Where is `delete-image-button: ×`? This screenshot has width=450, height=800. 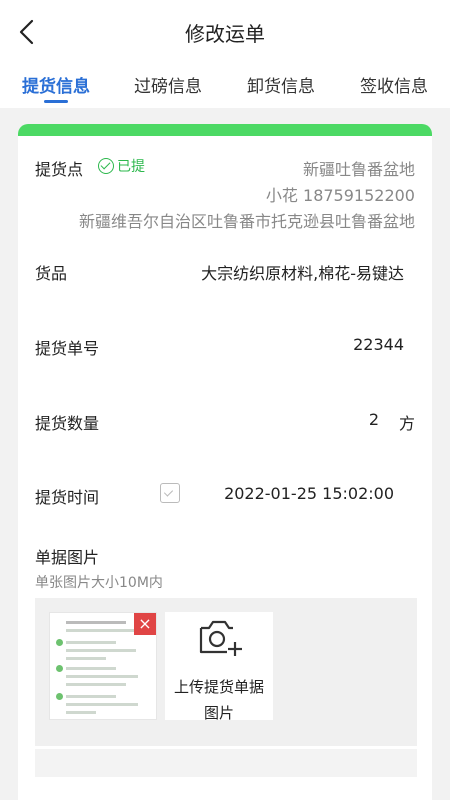 delete-image-button: × is located at coordinates (145, 624).